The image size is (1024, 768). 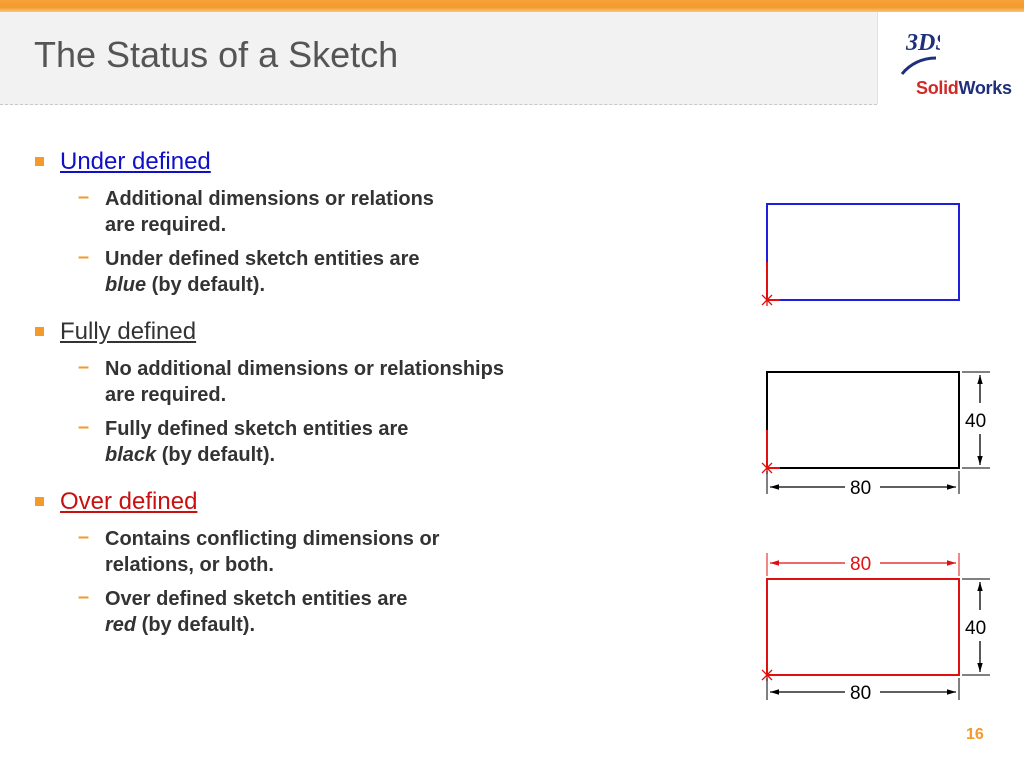 What do you see at coordinates (860, 693) in the screenshot?
I see `dimension-label-80-bottom: 80` at bounding box center [860, 693].